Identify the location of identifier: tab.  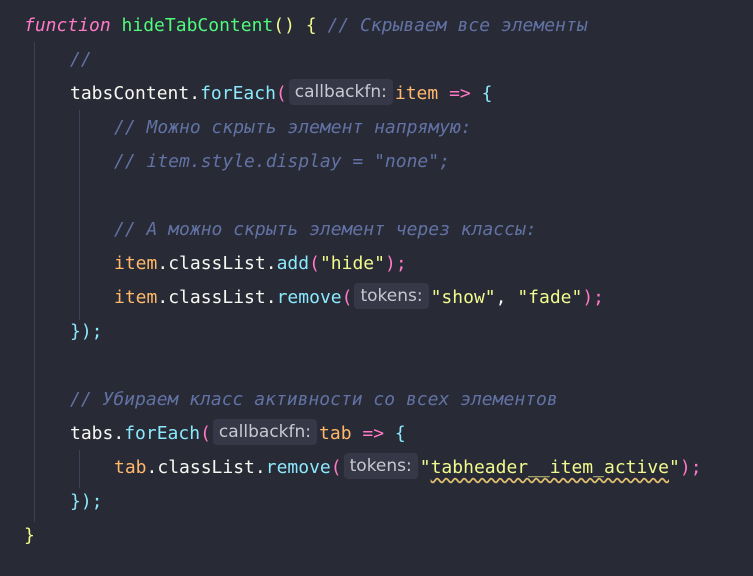
(130, 467).